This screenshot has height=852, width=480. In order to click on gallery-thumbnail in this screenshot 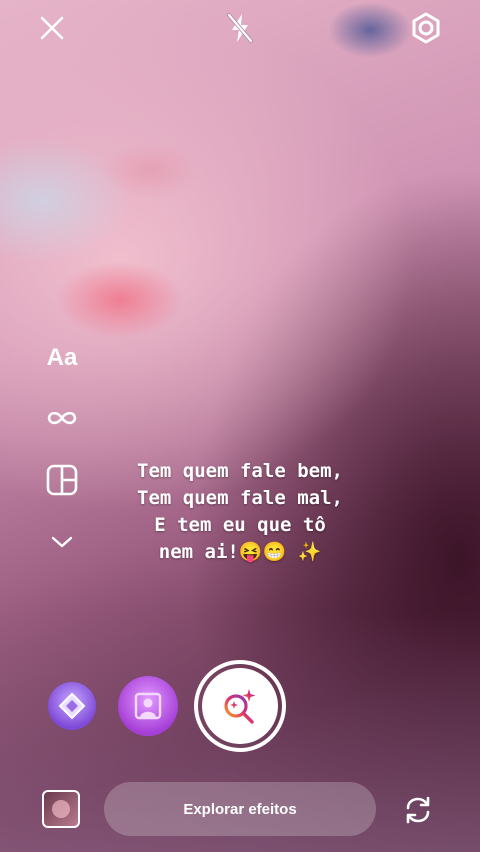, I will do `click(61, 809)`.